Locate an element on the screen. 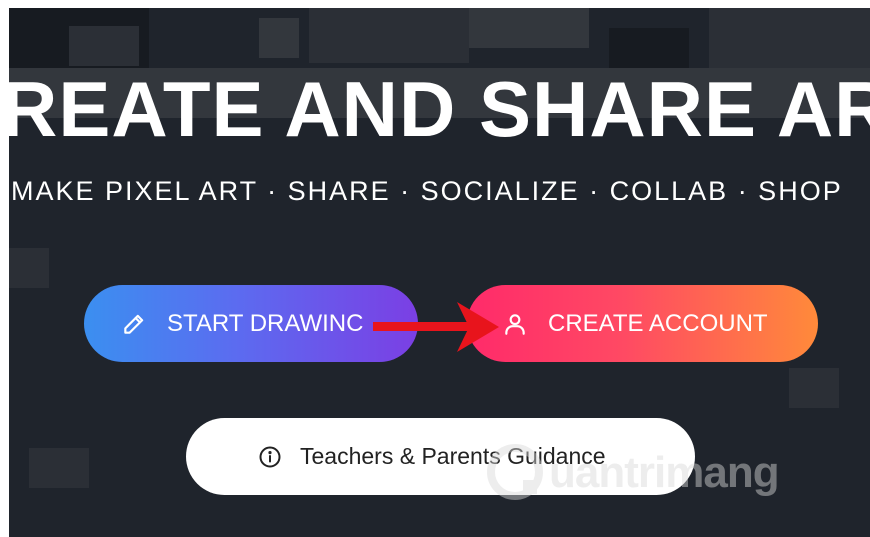 The height and width of the screenshot is (537, 870). start-drawing-label: START DRAWINC is located at coordinates (265, 323).